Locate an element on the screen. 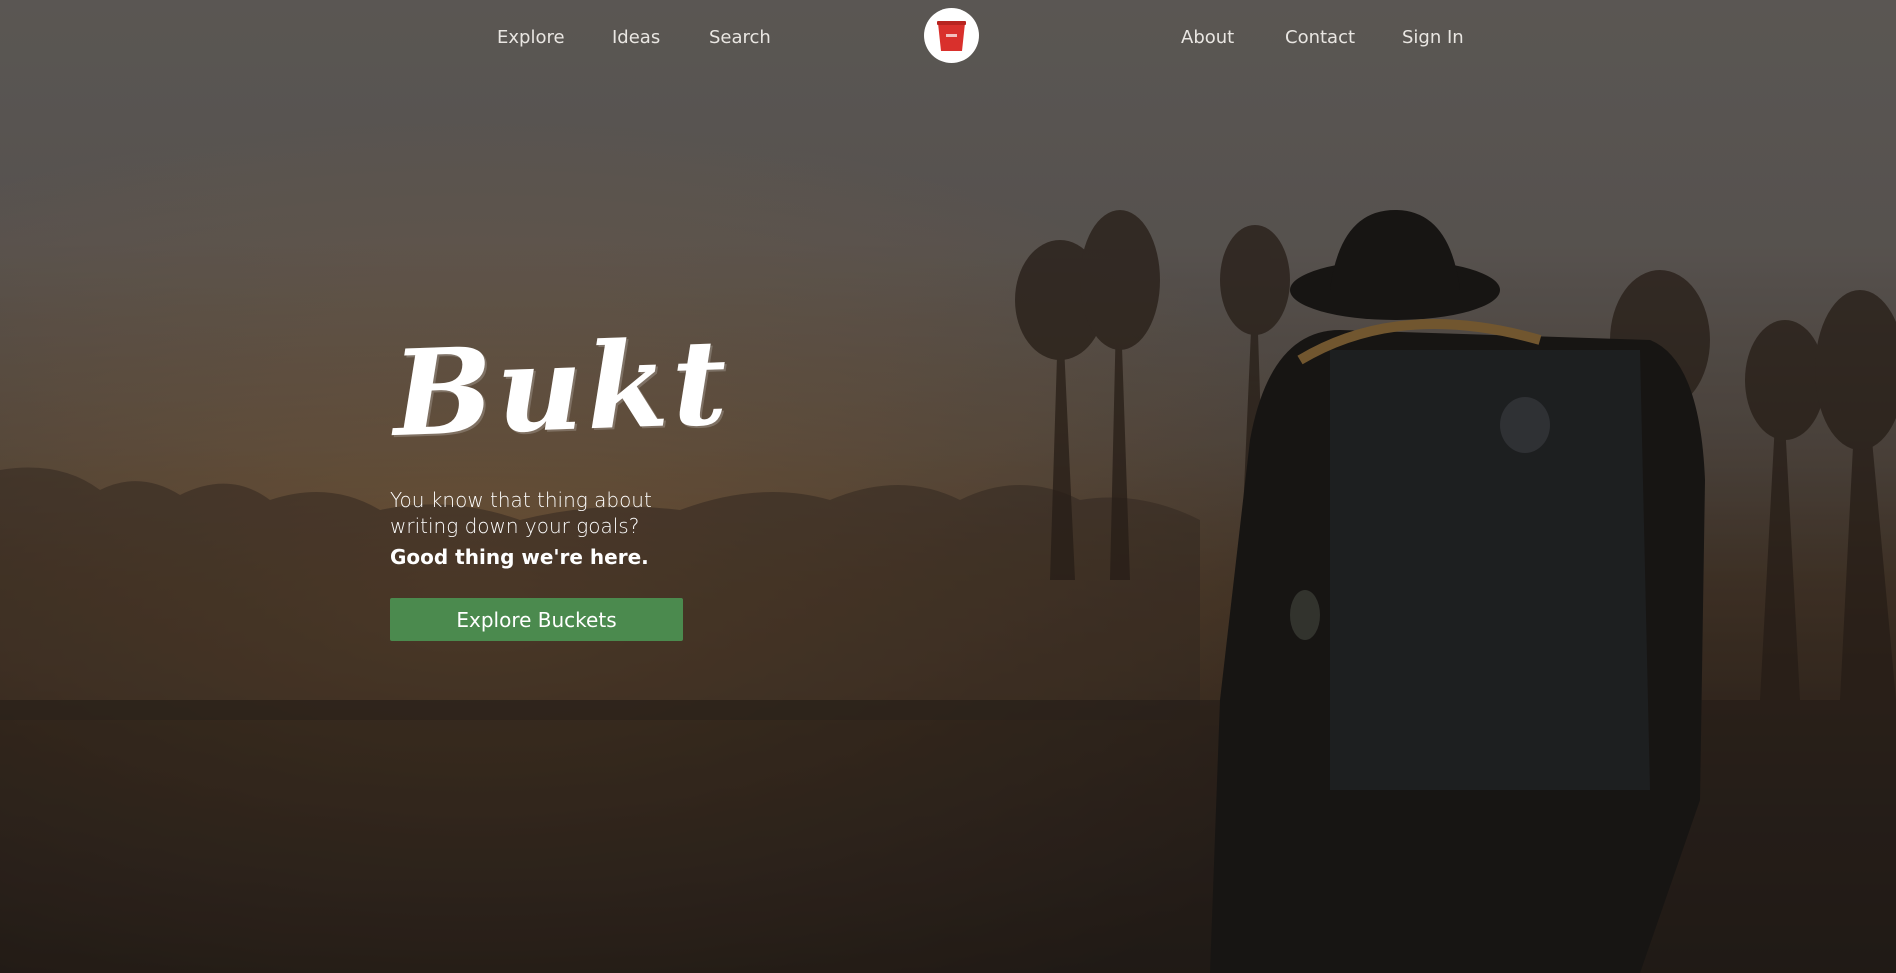 The image size is (1896, 973). nav-link-explore: Explore is located at coordinates (531, 37).